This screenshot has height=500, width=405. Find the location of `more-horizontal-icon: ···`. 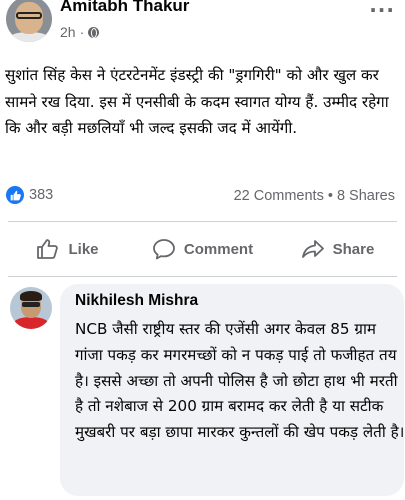

more-horizontal-icon: ··· is located at coordinates (382, 11).